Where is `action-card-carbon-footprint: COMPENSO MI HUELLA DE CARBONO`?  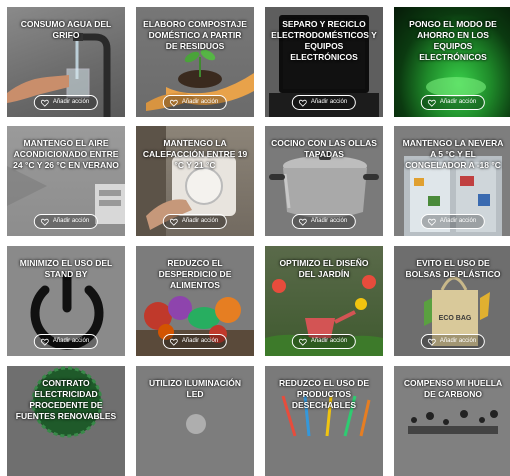 action-card-carbon-footprint: COMPENSO MI HUELLA DE CARBONO is located at coordinates (452, 421).